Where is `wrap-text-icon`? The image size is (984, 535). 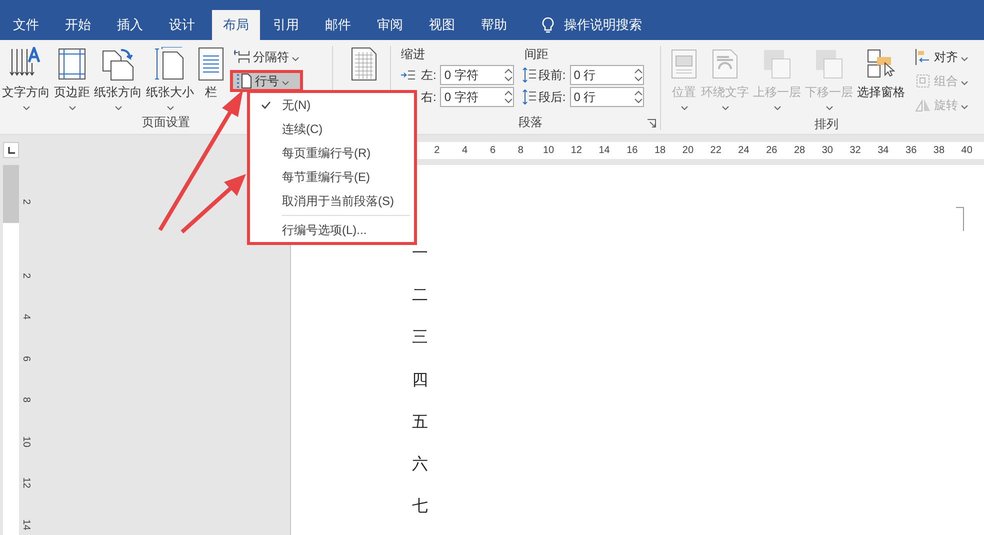
wrap-text-icon is located at coordinates (725, 64).